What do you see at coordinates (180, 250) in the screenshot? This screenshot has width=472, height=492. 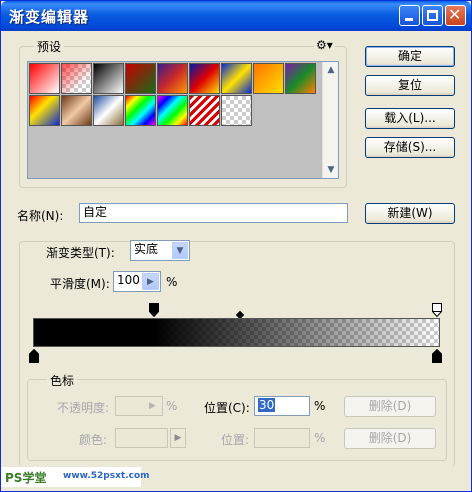 I see `chevron-down-icon: ▼` at bounding box center [180, 250].